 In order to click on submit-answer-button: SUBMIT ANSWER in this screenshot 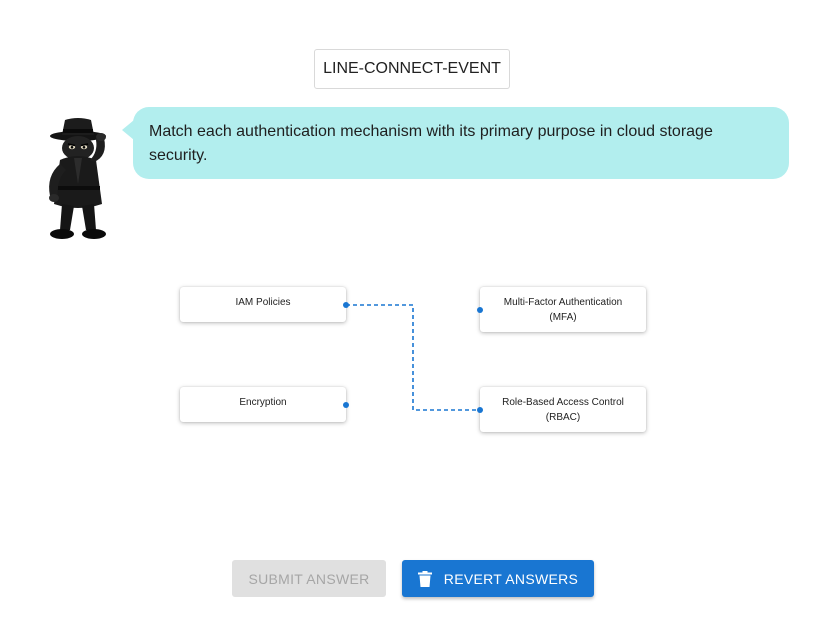, I will do `click(309, 578)`.